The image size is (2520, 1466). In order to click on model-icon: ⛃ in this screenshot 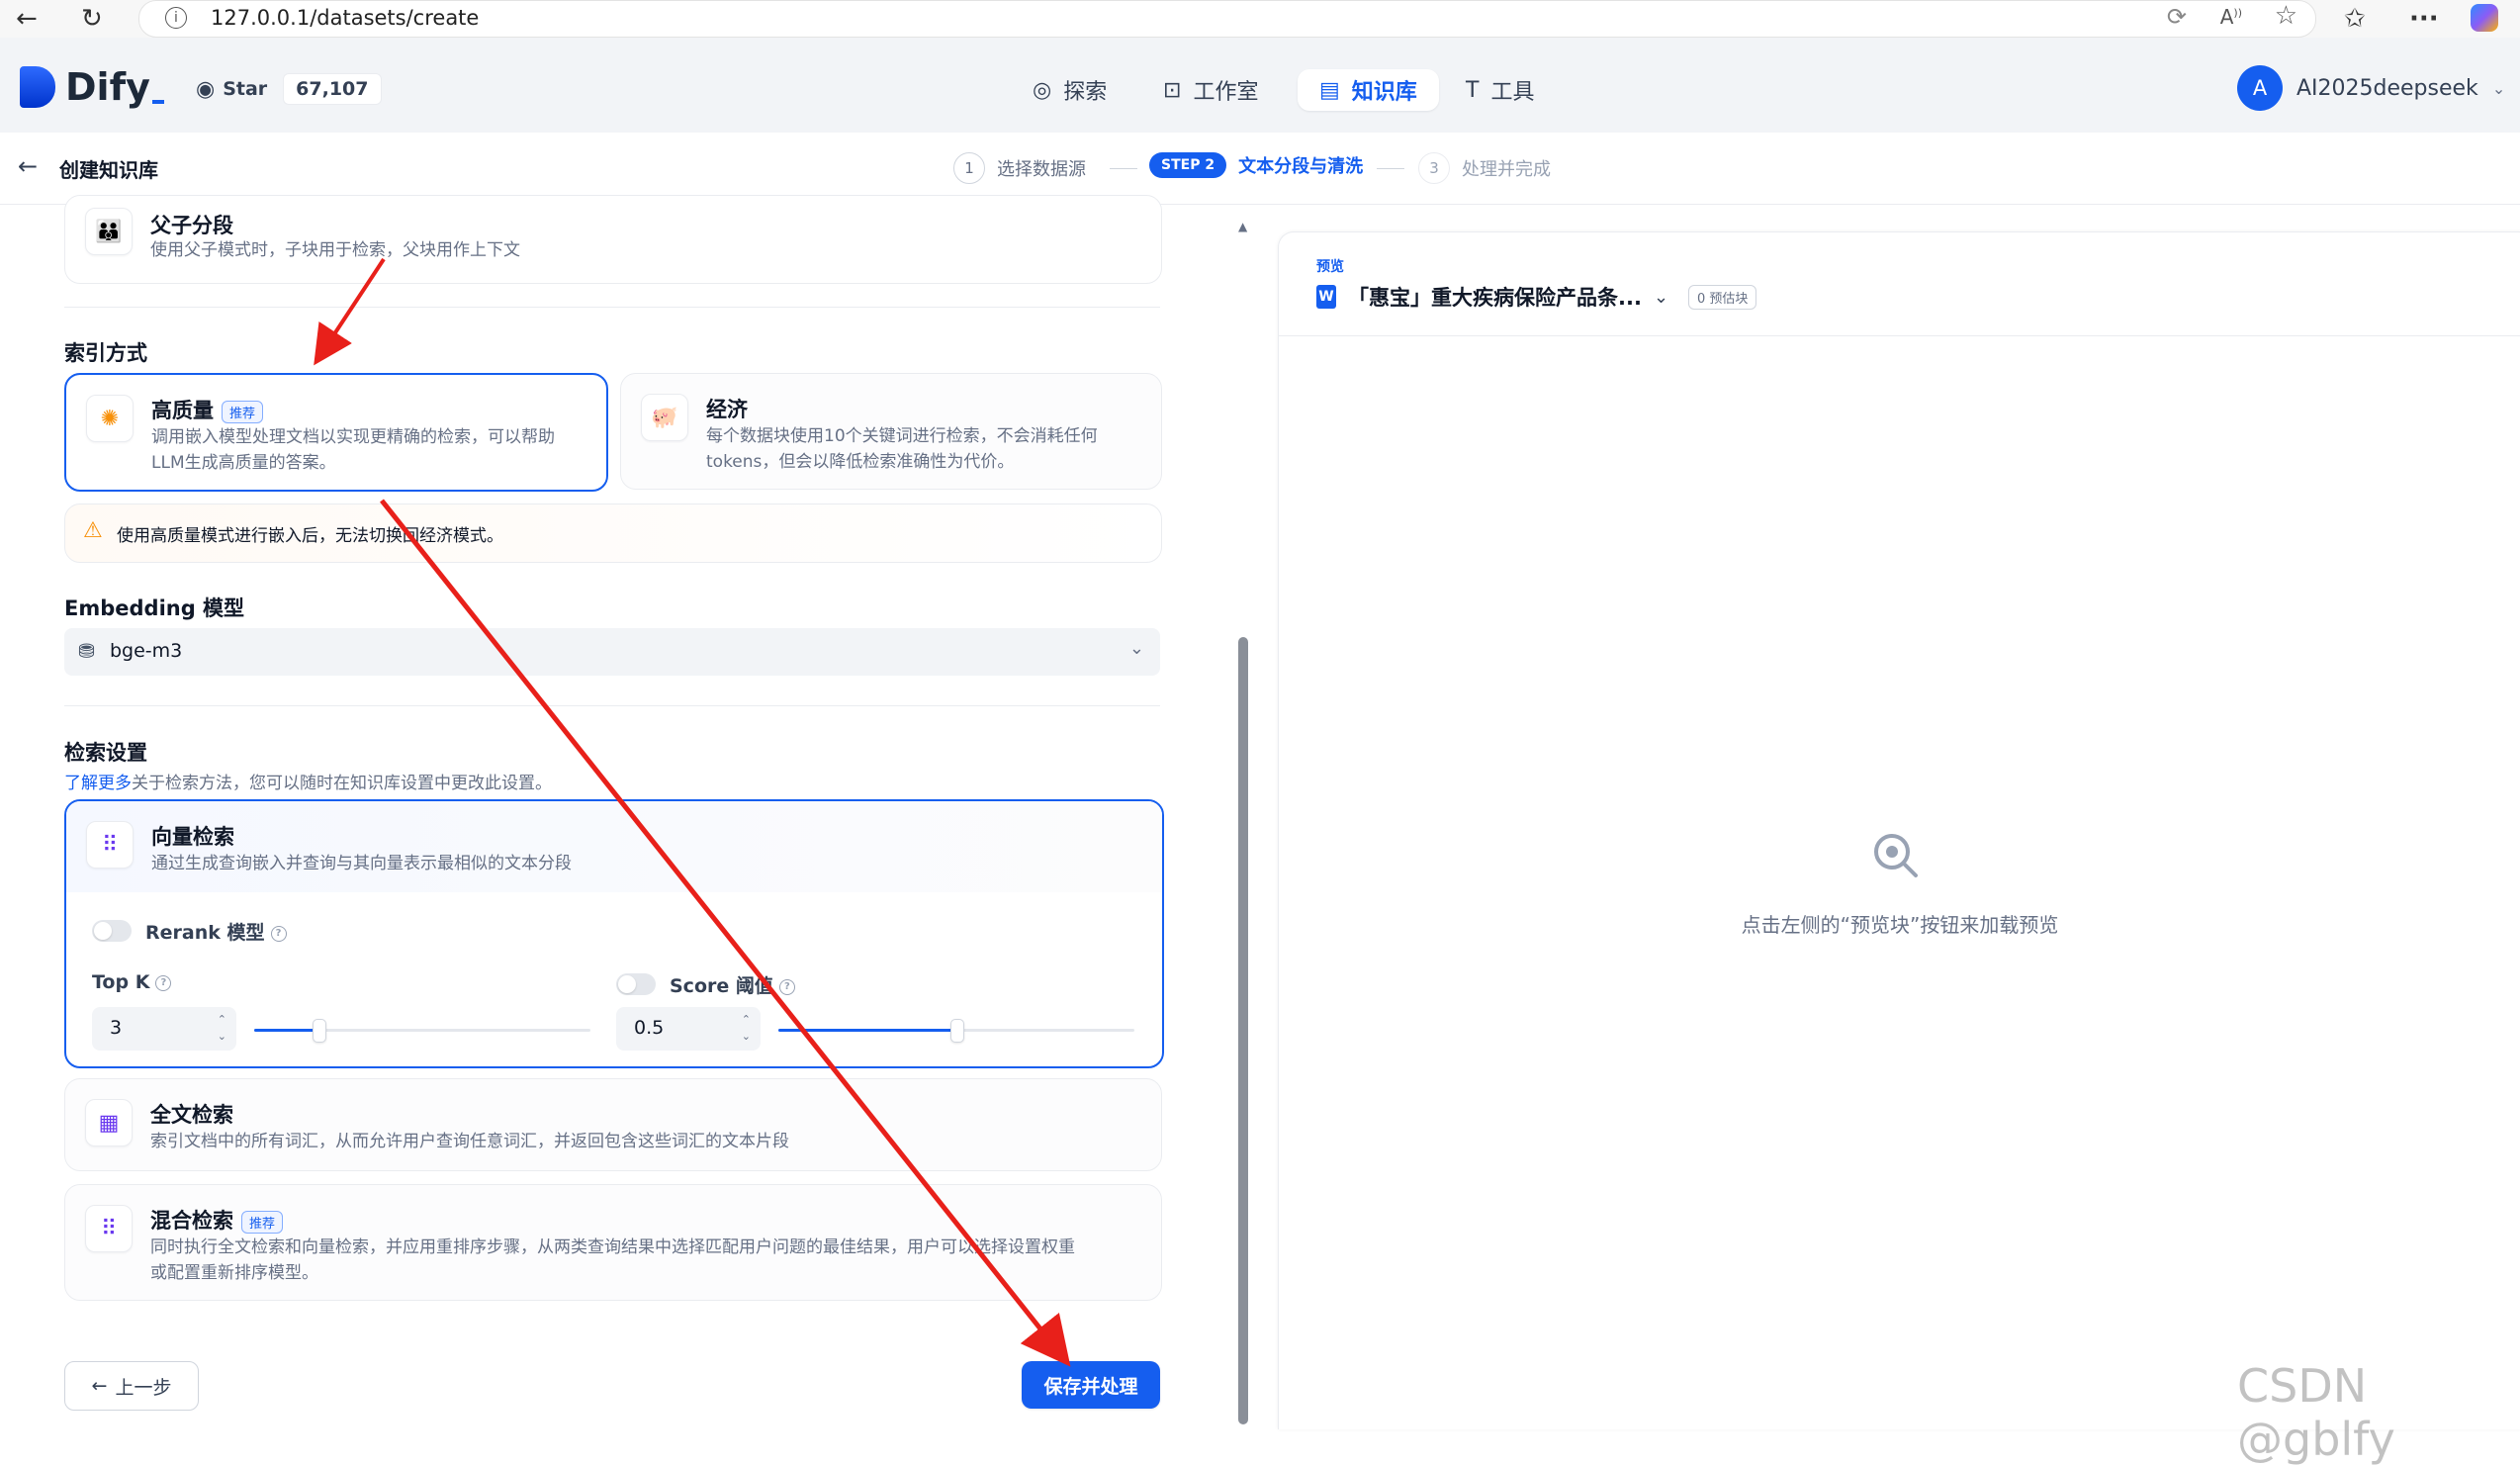, I will do `click(86, 651)`.